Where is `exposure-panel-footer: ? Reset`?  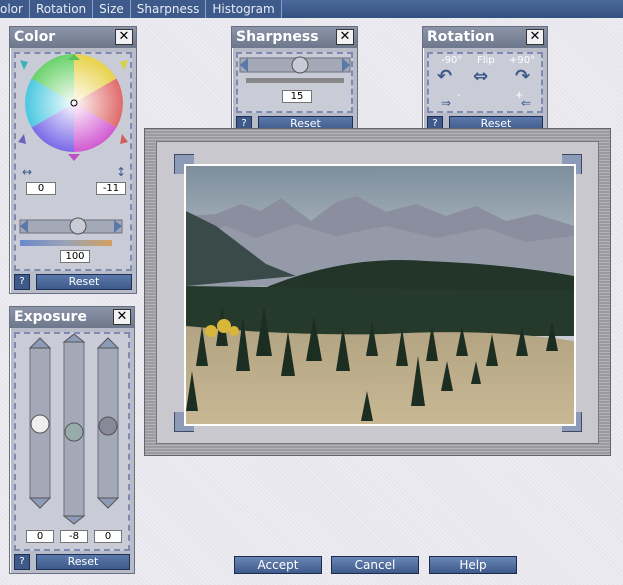
exposure-panel-footer: ? Reset is located at coordinates (72, 562).